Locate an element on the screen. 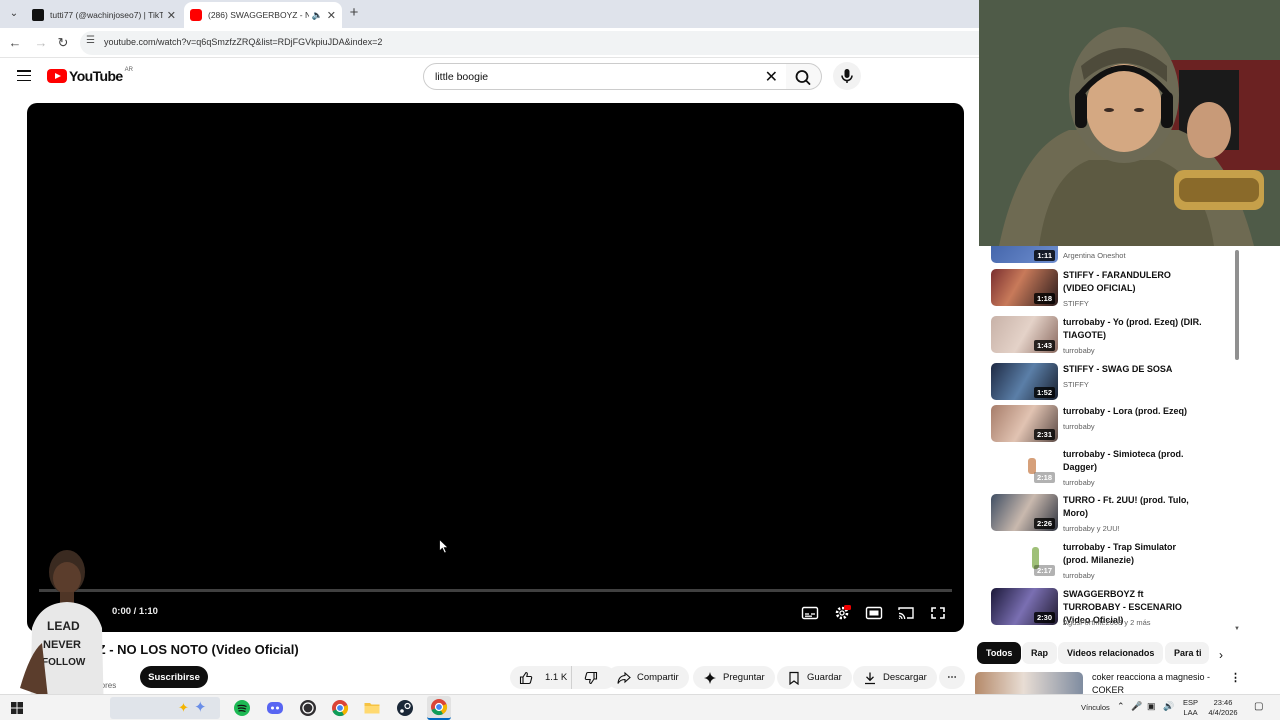  taskbar-search-box: ✦ ✦ is located at coordinates (165, 708).